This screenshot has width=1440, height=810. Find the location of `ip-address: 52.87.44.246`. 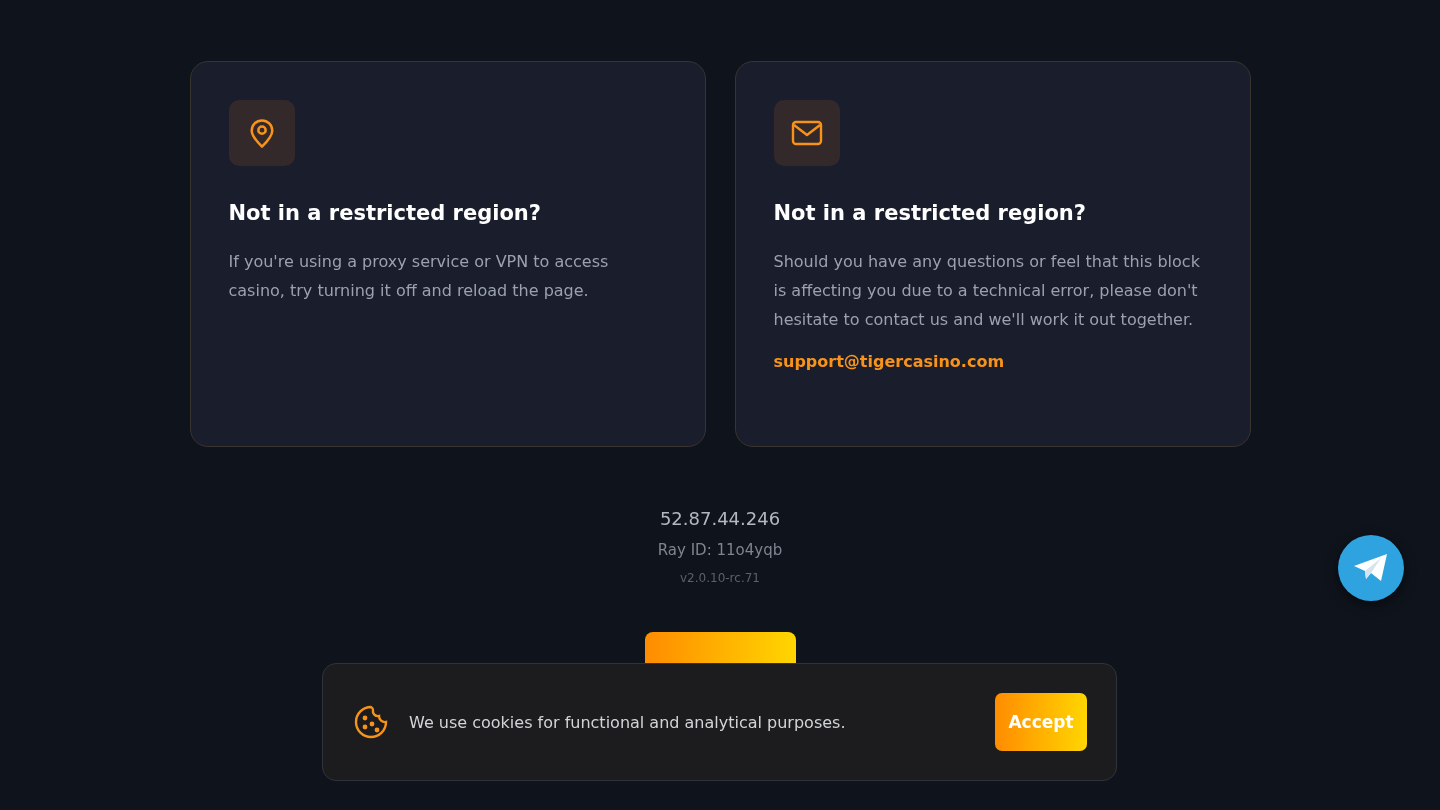

ip-address: 52.87.44.246 is located at coordinates (720, 518).